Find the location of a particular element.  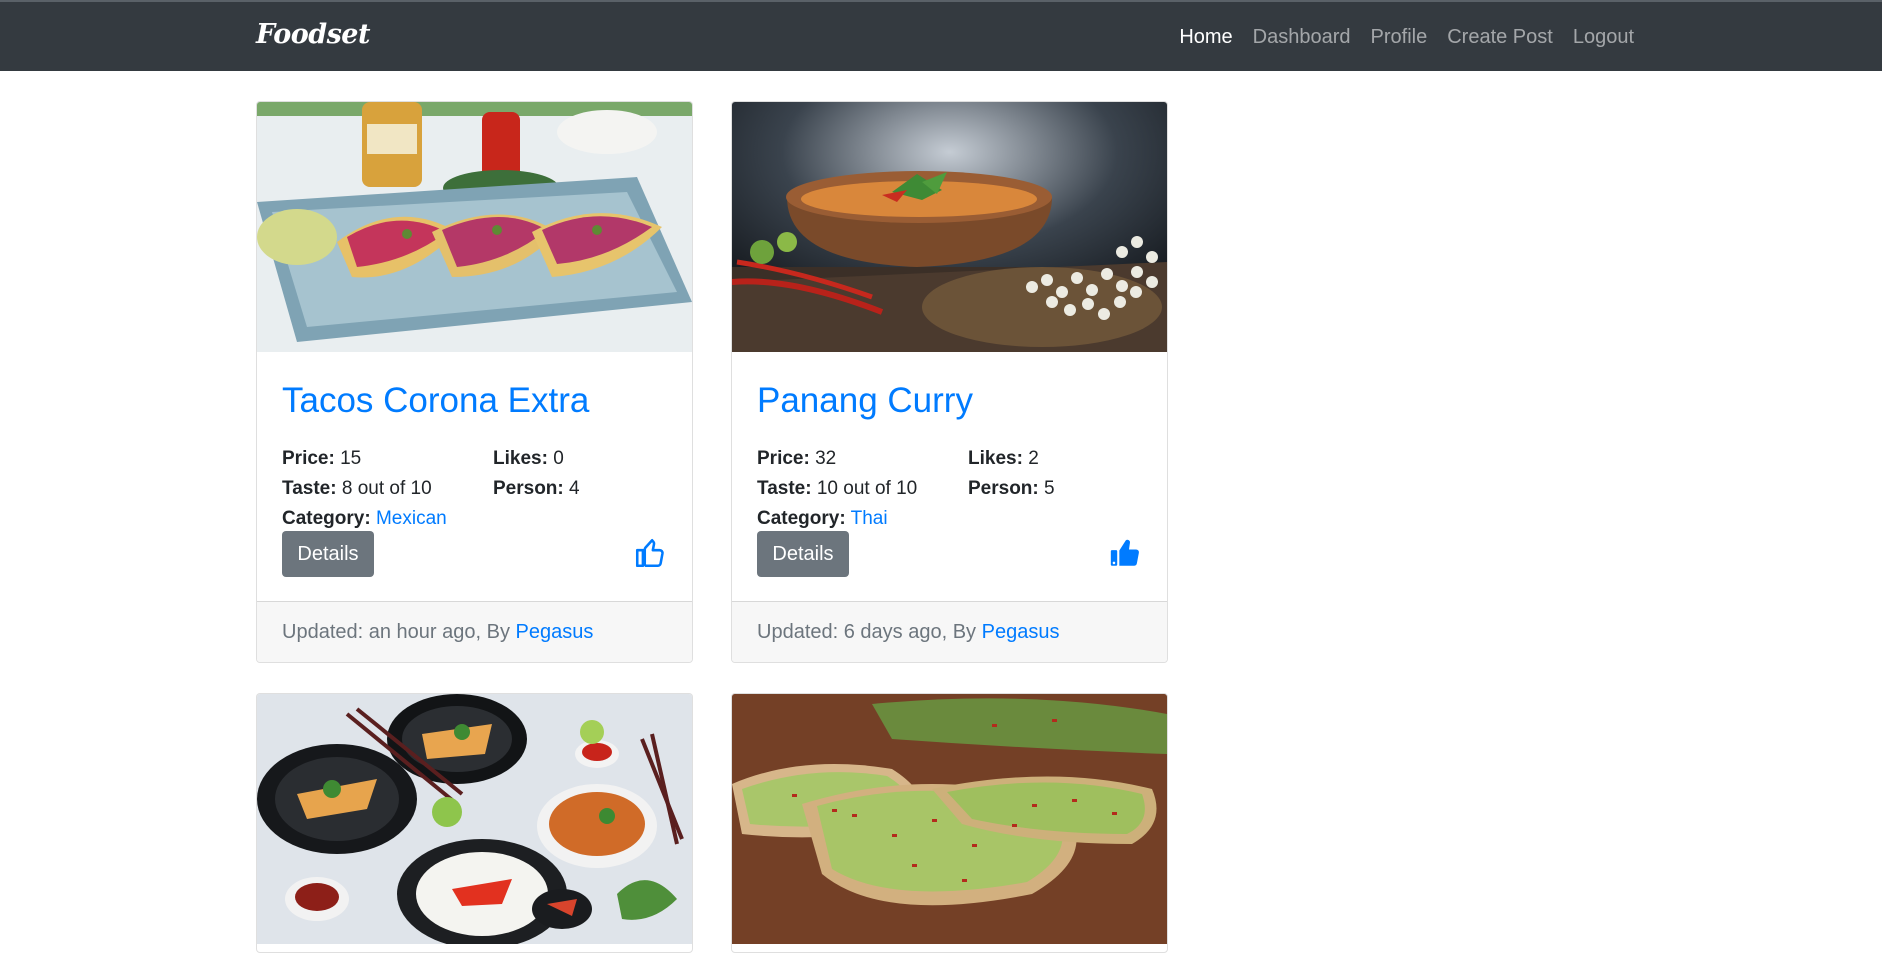

updated-text: Updated: an hour ago is located at coordinates (379, 632).